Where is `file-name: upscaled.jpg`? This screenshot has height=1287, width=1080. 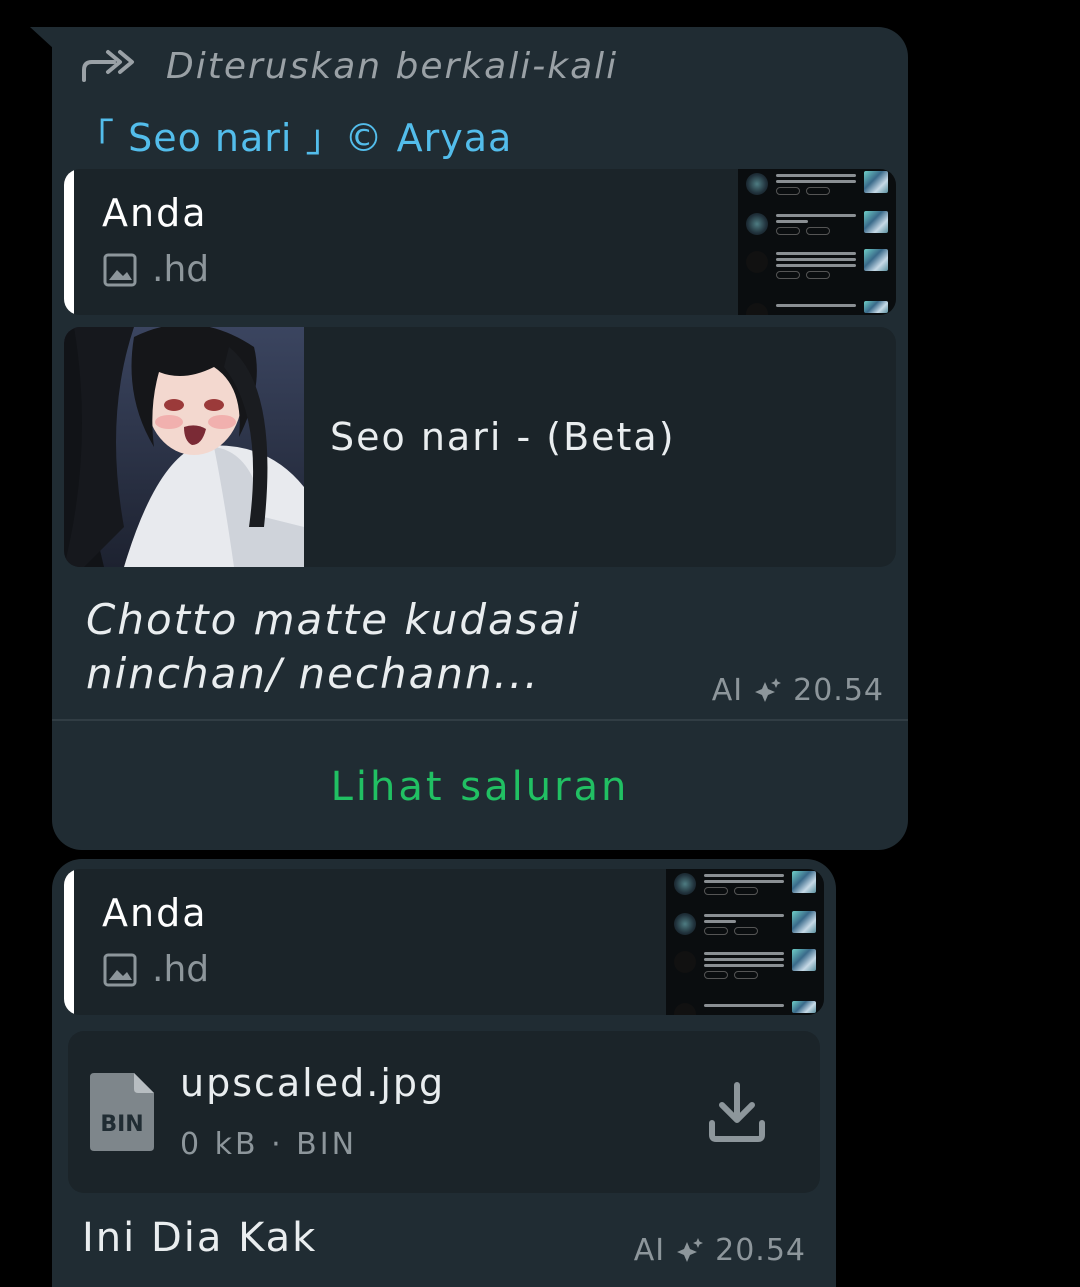 file-name: upscaled.jpg is located at coordinates (313, 1083).